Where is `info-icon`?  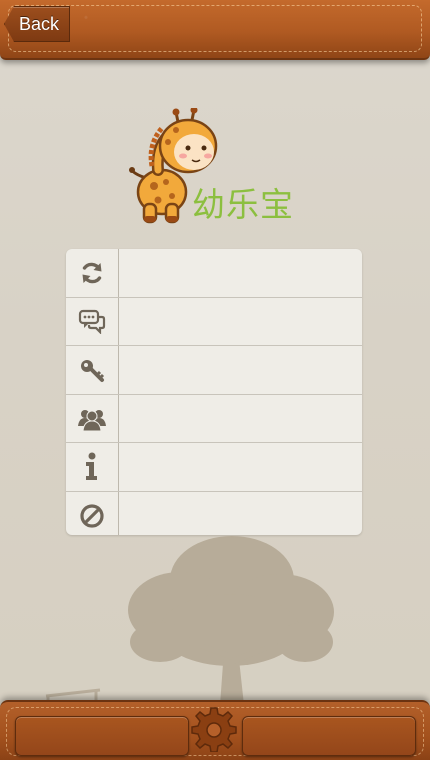 info-icon is located at coordinates (91, 466).